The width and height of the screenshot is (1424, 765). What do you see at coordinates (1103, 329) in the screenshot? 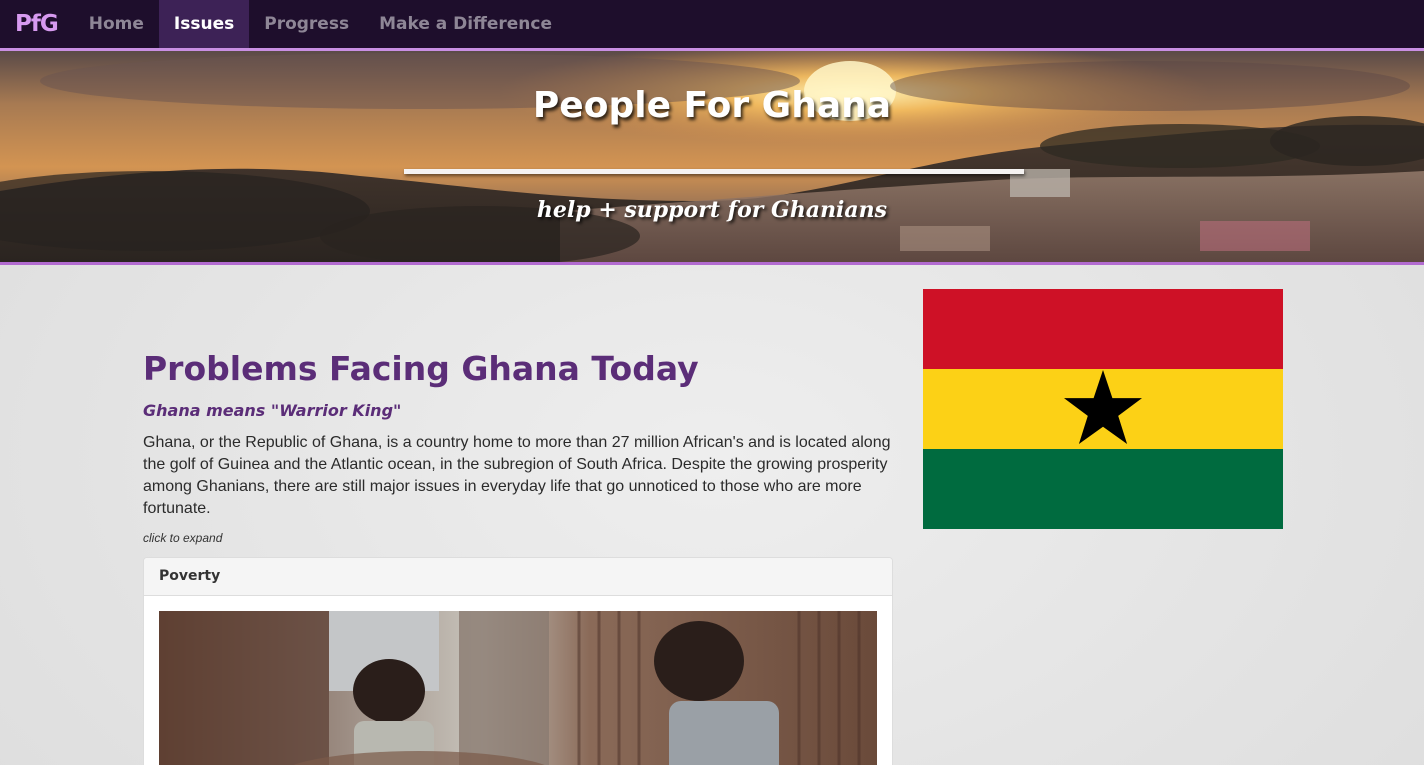
I see `flag-red-stripe` at bounding box center [1103, 329].